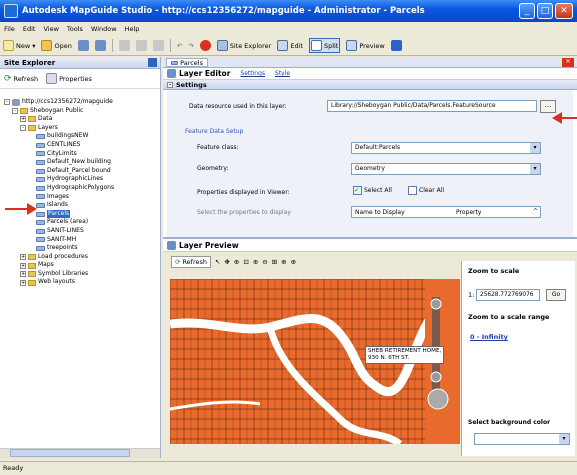 The height and width of the screenshot is (475, 577). What do you see at coordinates (564, 11) in the screenshot?
I see `close-button: ✕` at bounding box center [564, 11].